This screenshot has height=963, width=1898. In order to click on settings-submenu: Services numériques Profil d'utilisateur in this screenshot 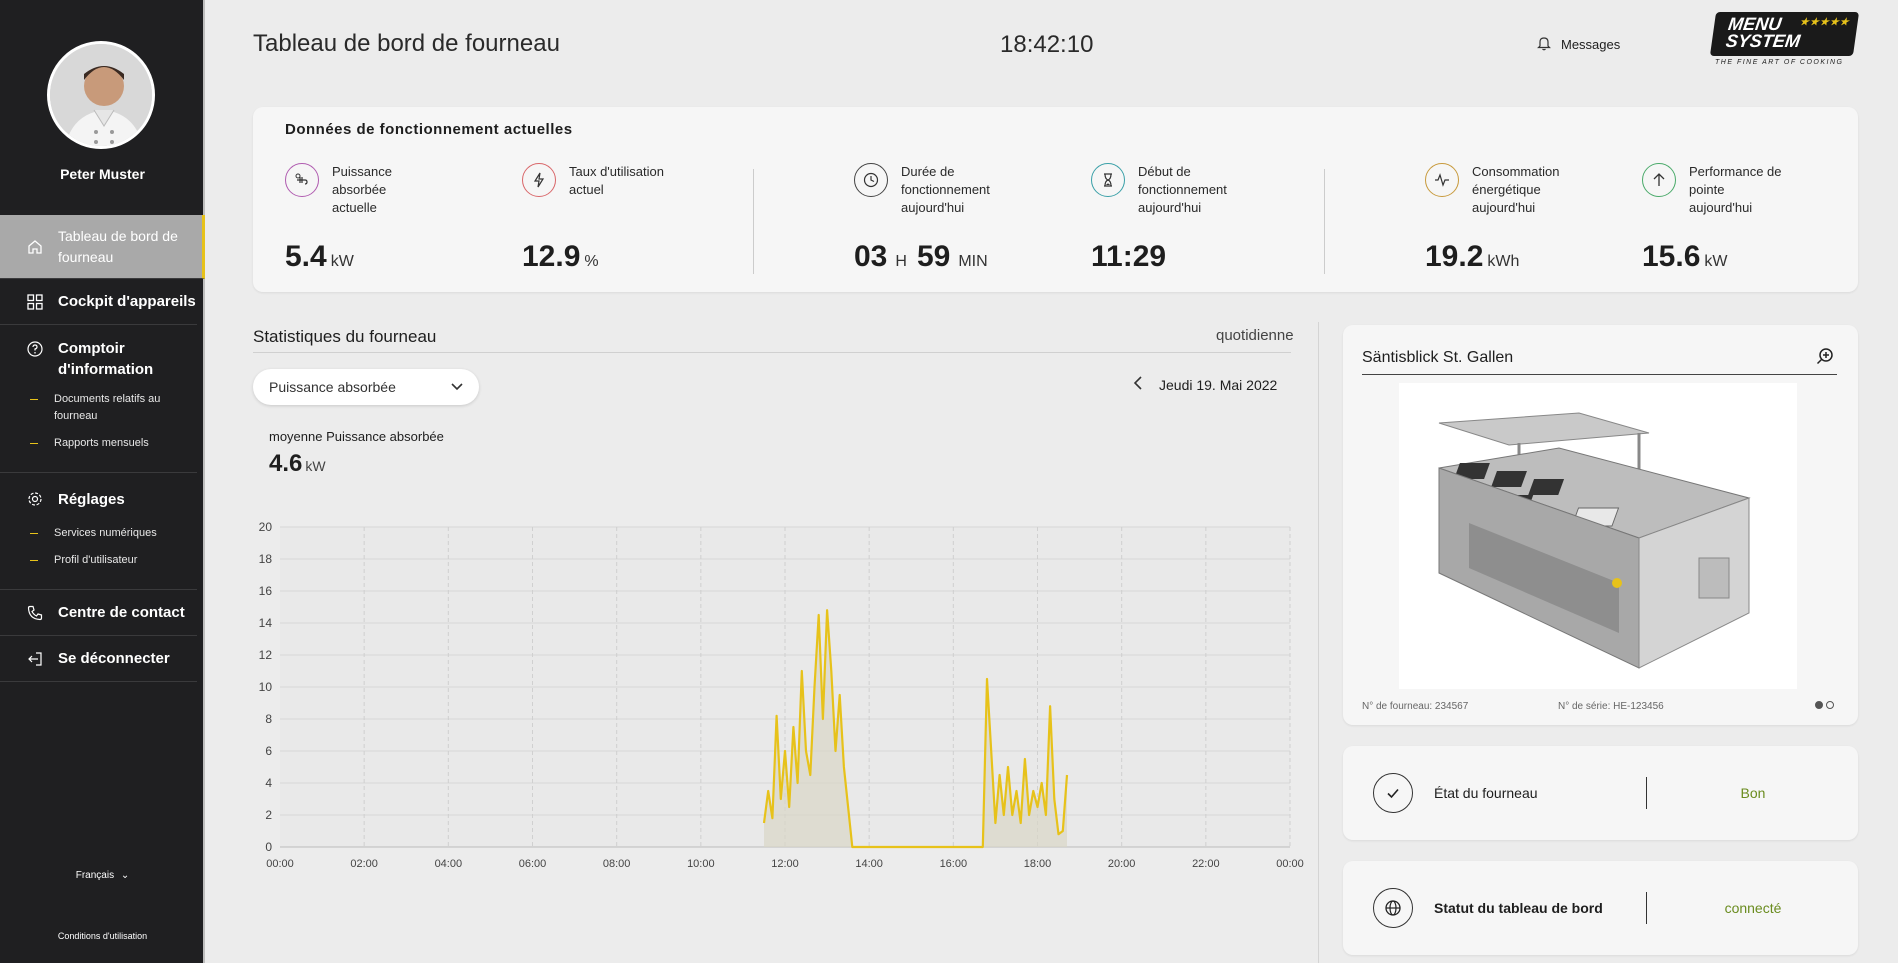, I will do `click(98, 557)`.